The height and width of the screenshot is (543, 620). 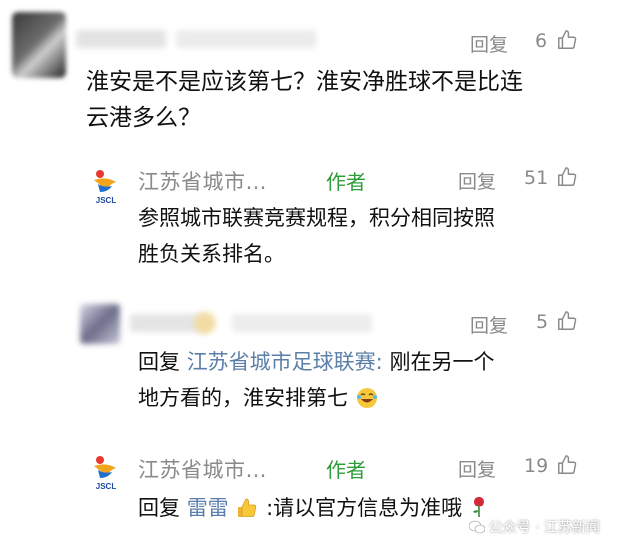 I want to click on like-count: 5, so click(x=542, y=322).